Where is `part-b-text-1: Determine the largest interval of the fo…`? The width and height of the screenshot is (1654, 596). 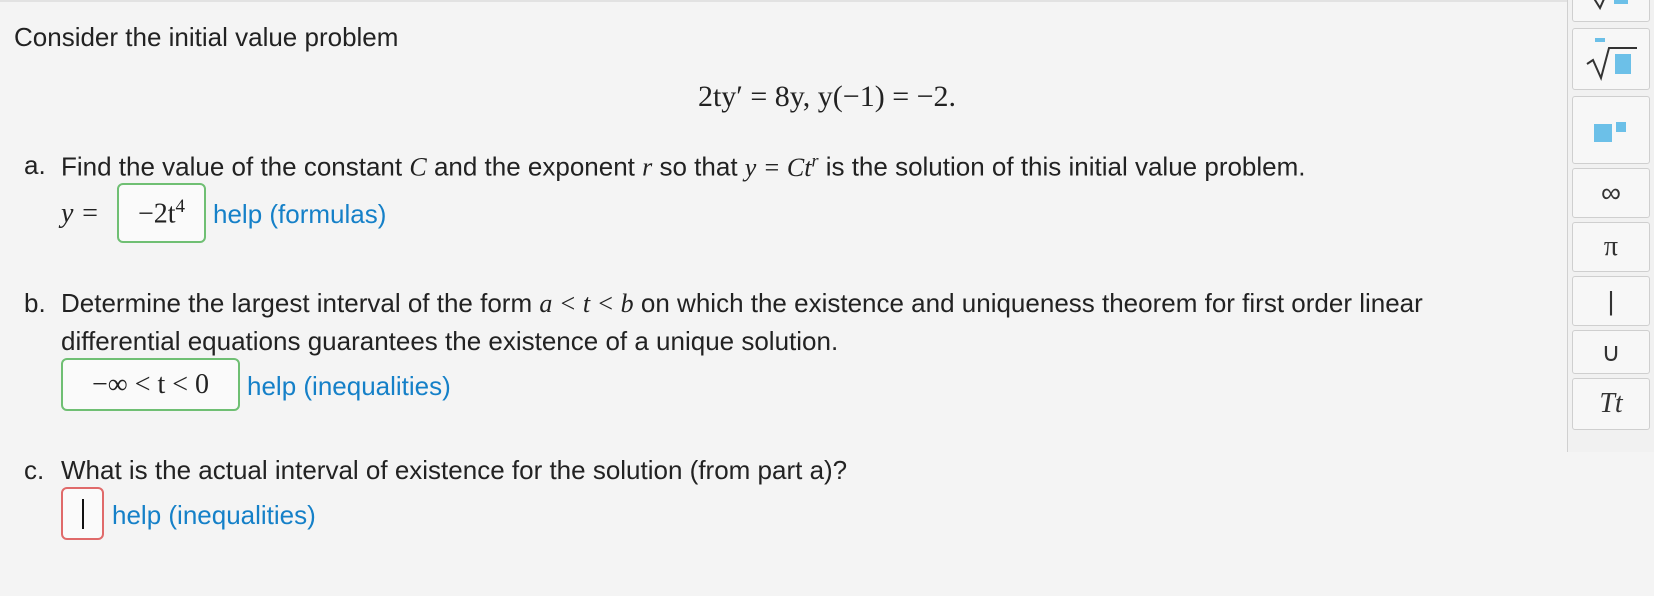
part-b-text-1: Determine the largest interval of the fo… is located at coordinates (297, 303).